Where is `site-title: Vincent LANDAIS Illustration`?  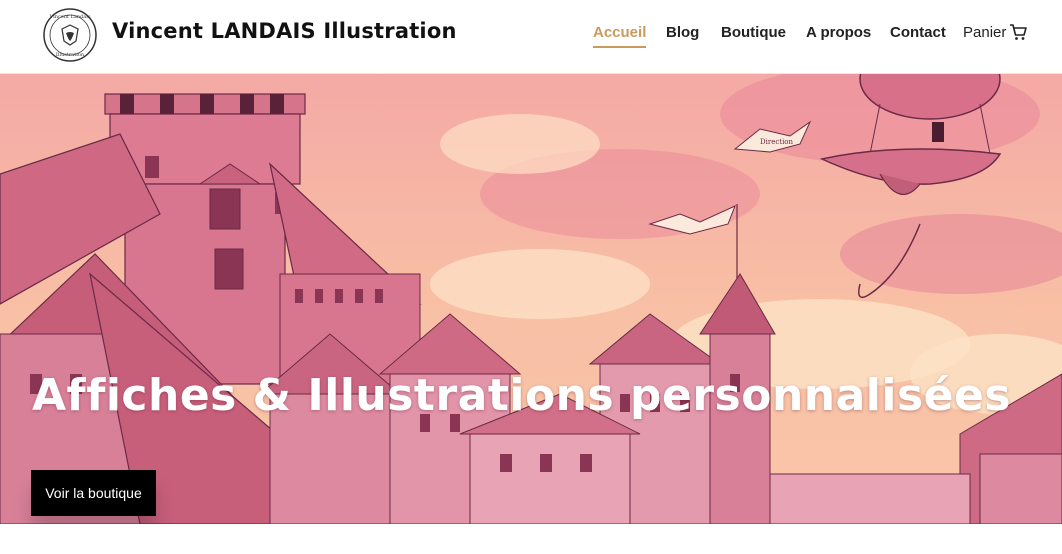 site-title: Vincent LANDAIS Illustration is located at coordinates (284, 31).